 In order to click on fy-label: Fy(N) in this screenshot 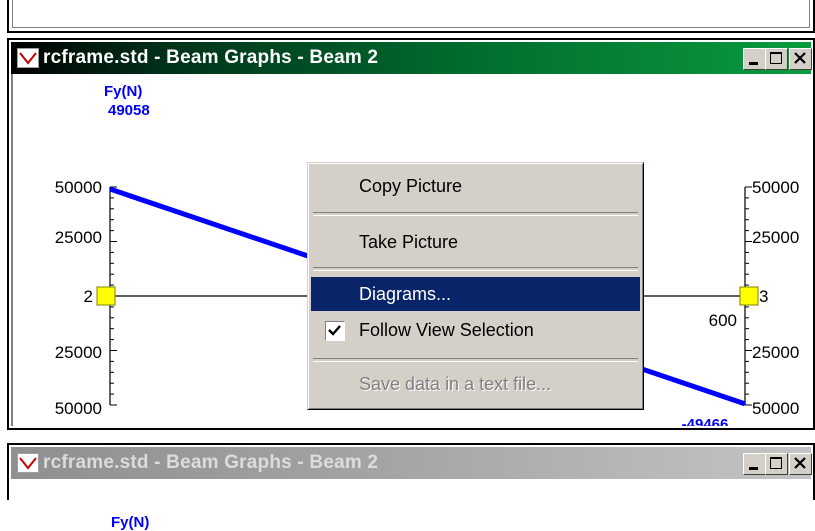, I will do `click(130, 522)`.